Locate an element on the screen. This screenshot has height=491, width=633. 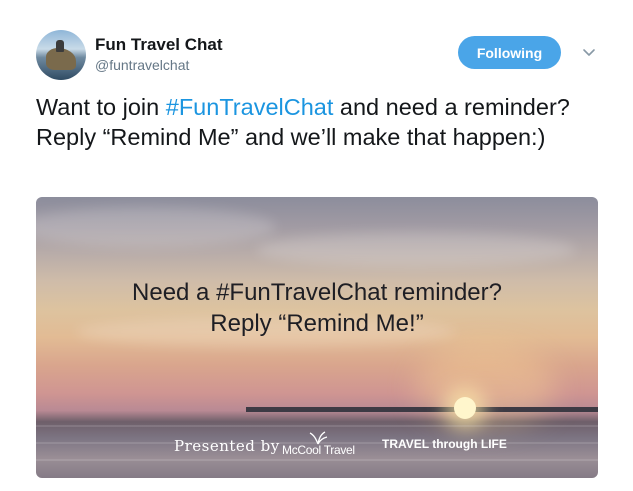
travel-through-life-logo-text: TRAVEL through LIFE is located at coordinates (444, 444).